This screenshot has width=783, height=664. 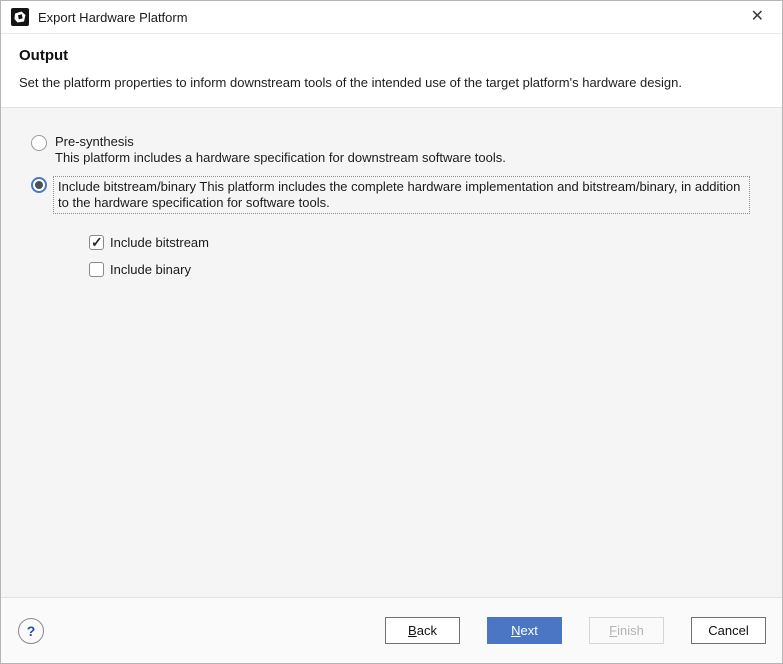 I want to click on include-binary-row: Include binary, so click(x=435, y=269).